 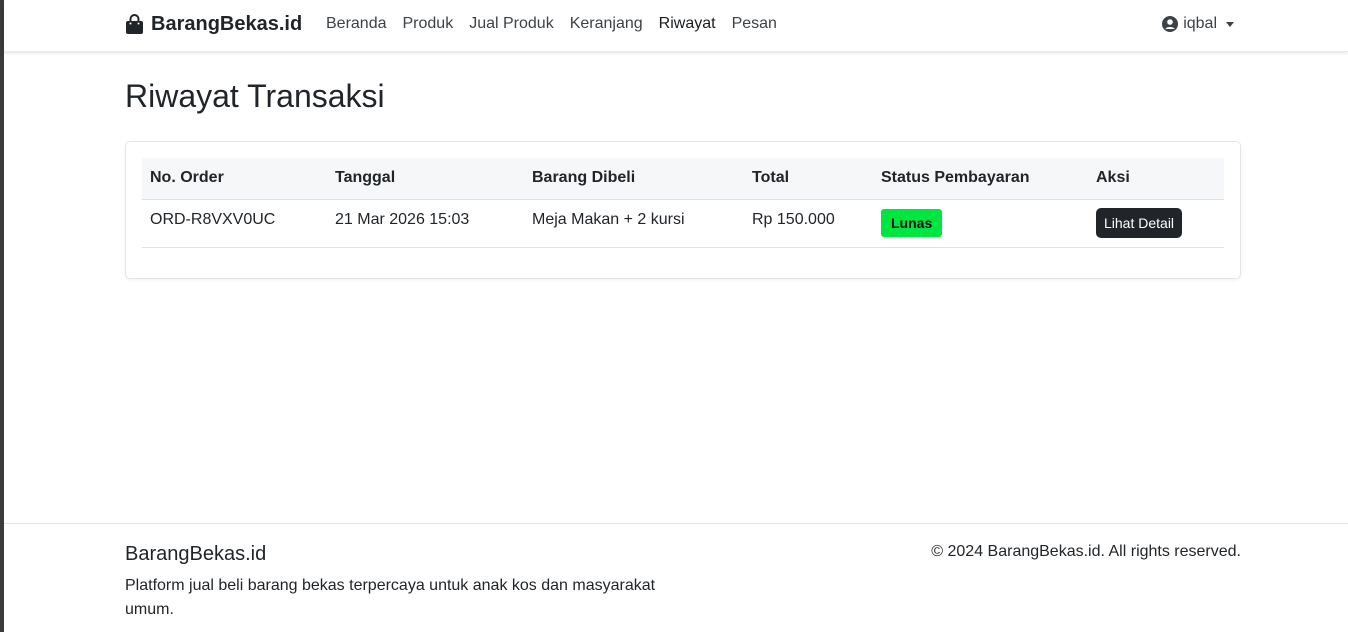 What do you see at coordinates (1156, 179) in the screenshot?
I see `header-action: Aksi` at bounding box center [1156, 179].